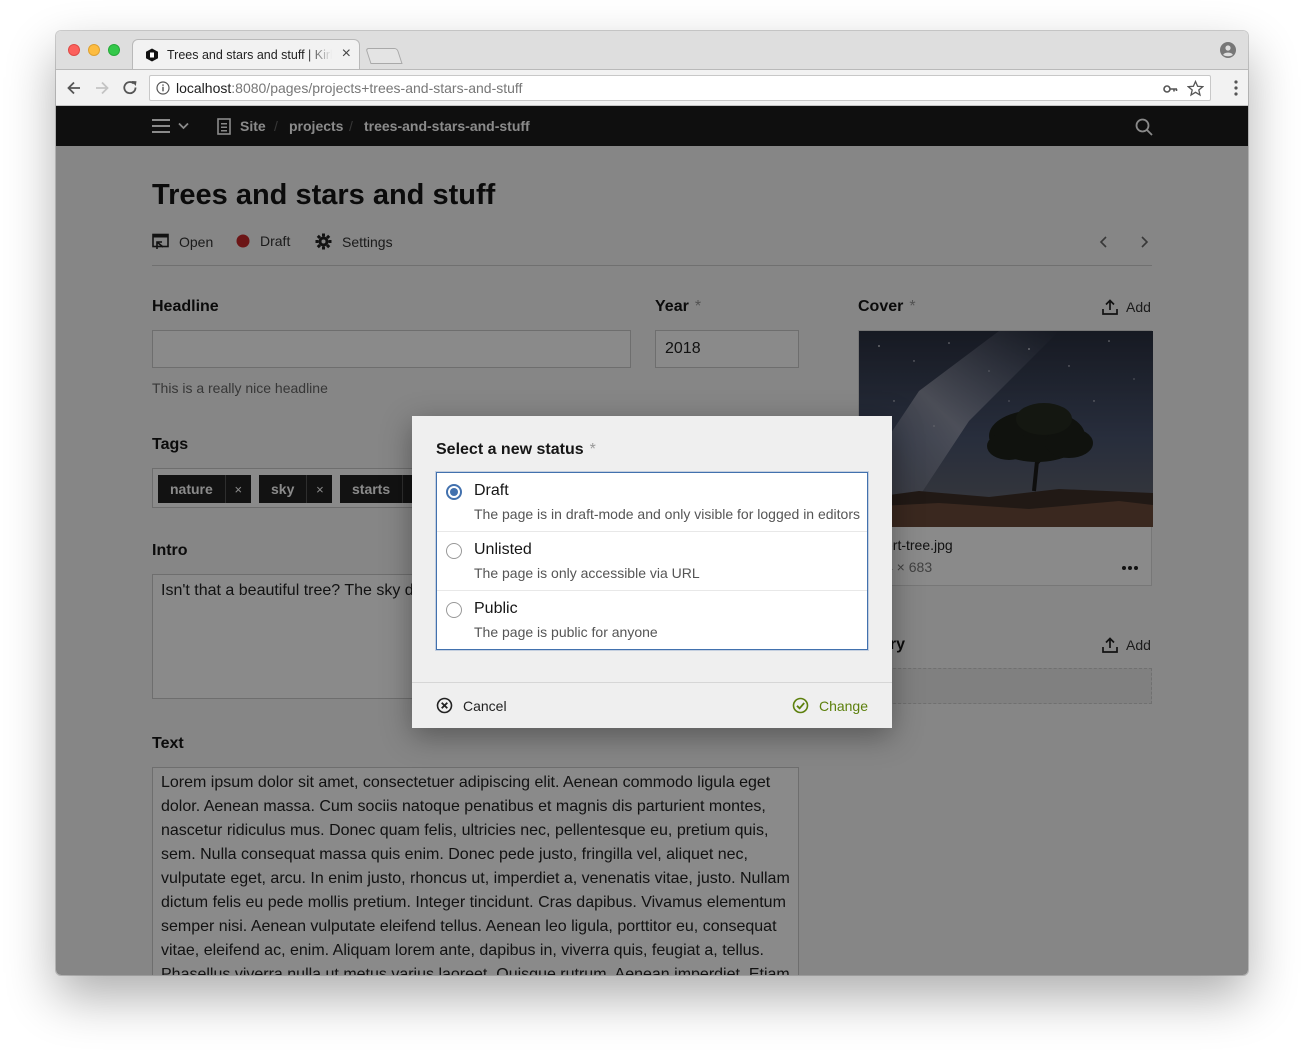  What do you see at coordinates (496, 608) in the screenshot?
I see `option-title: Public` at bounding box center [496, 608].